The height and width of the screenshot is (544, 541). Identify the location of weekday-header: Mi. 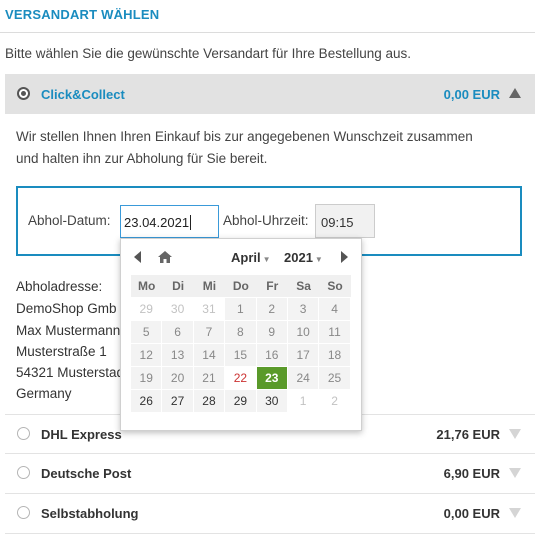
(209, 286).